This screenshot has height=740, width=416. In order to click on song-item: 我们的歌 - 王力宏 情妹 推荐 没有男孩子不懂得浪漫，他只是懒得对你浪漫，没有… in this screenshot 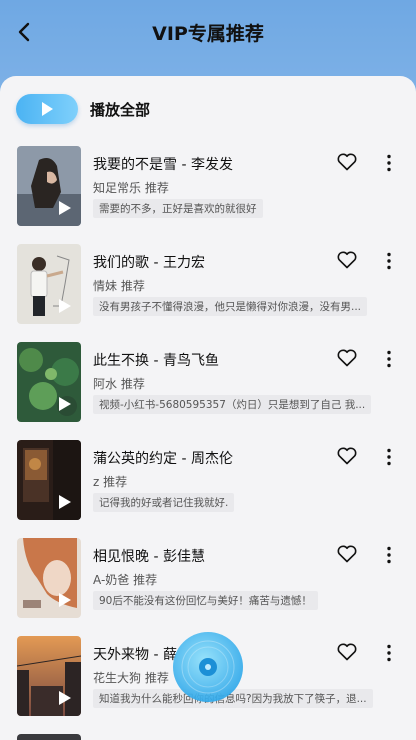, I will do `click(208, 293)`.